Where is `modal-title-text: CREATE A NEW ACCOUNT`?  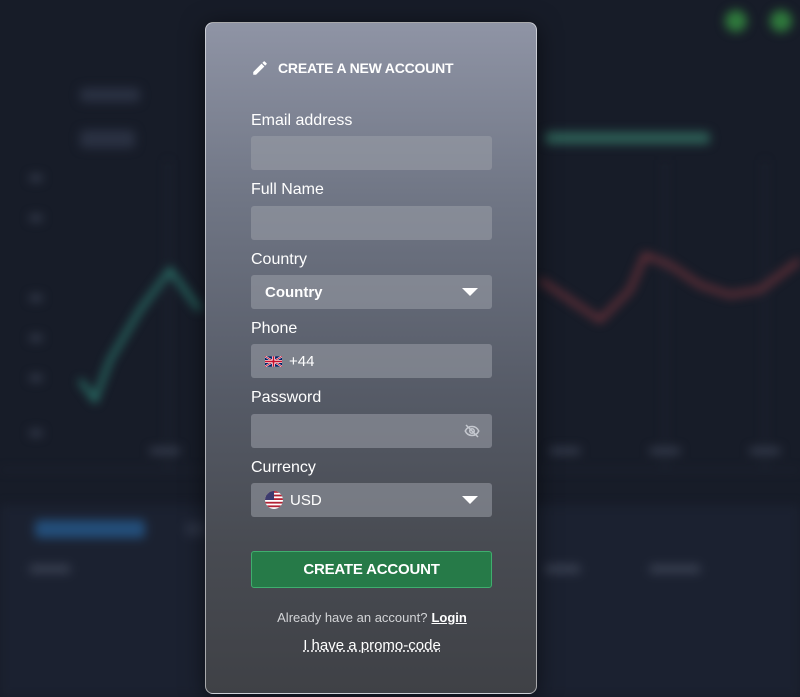 modal-title-text: CREATE A NEW ACCOUNT is located at coordinates (366, 68).